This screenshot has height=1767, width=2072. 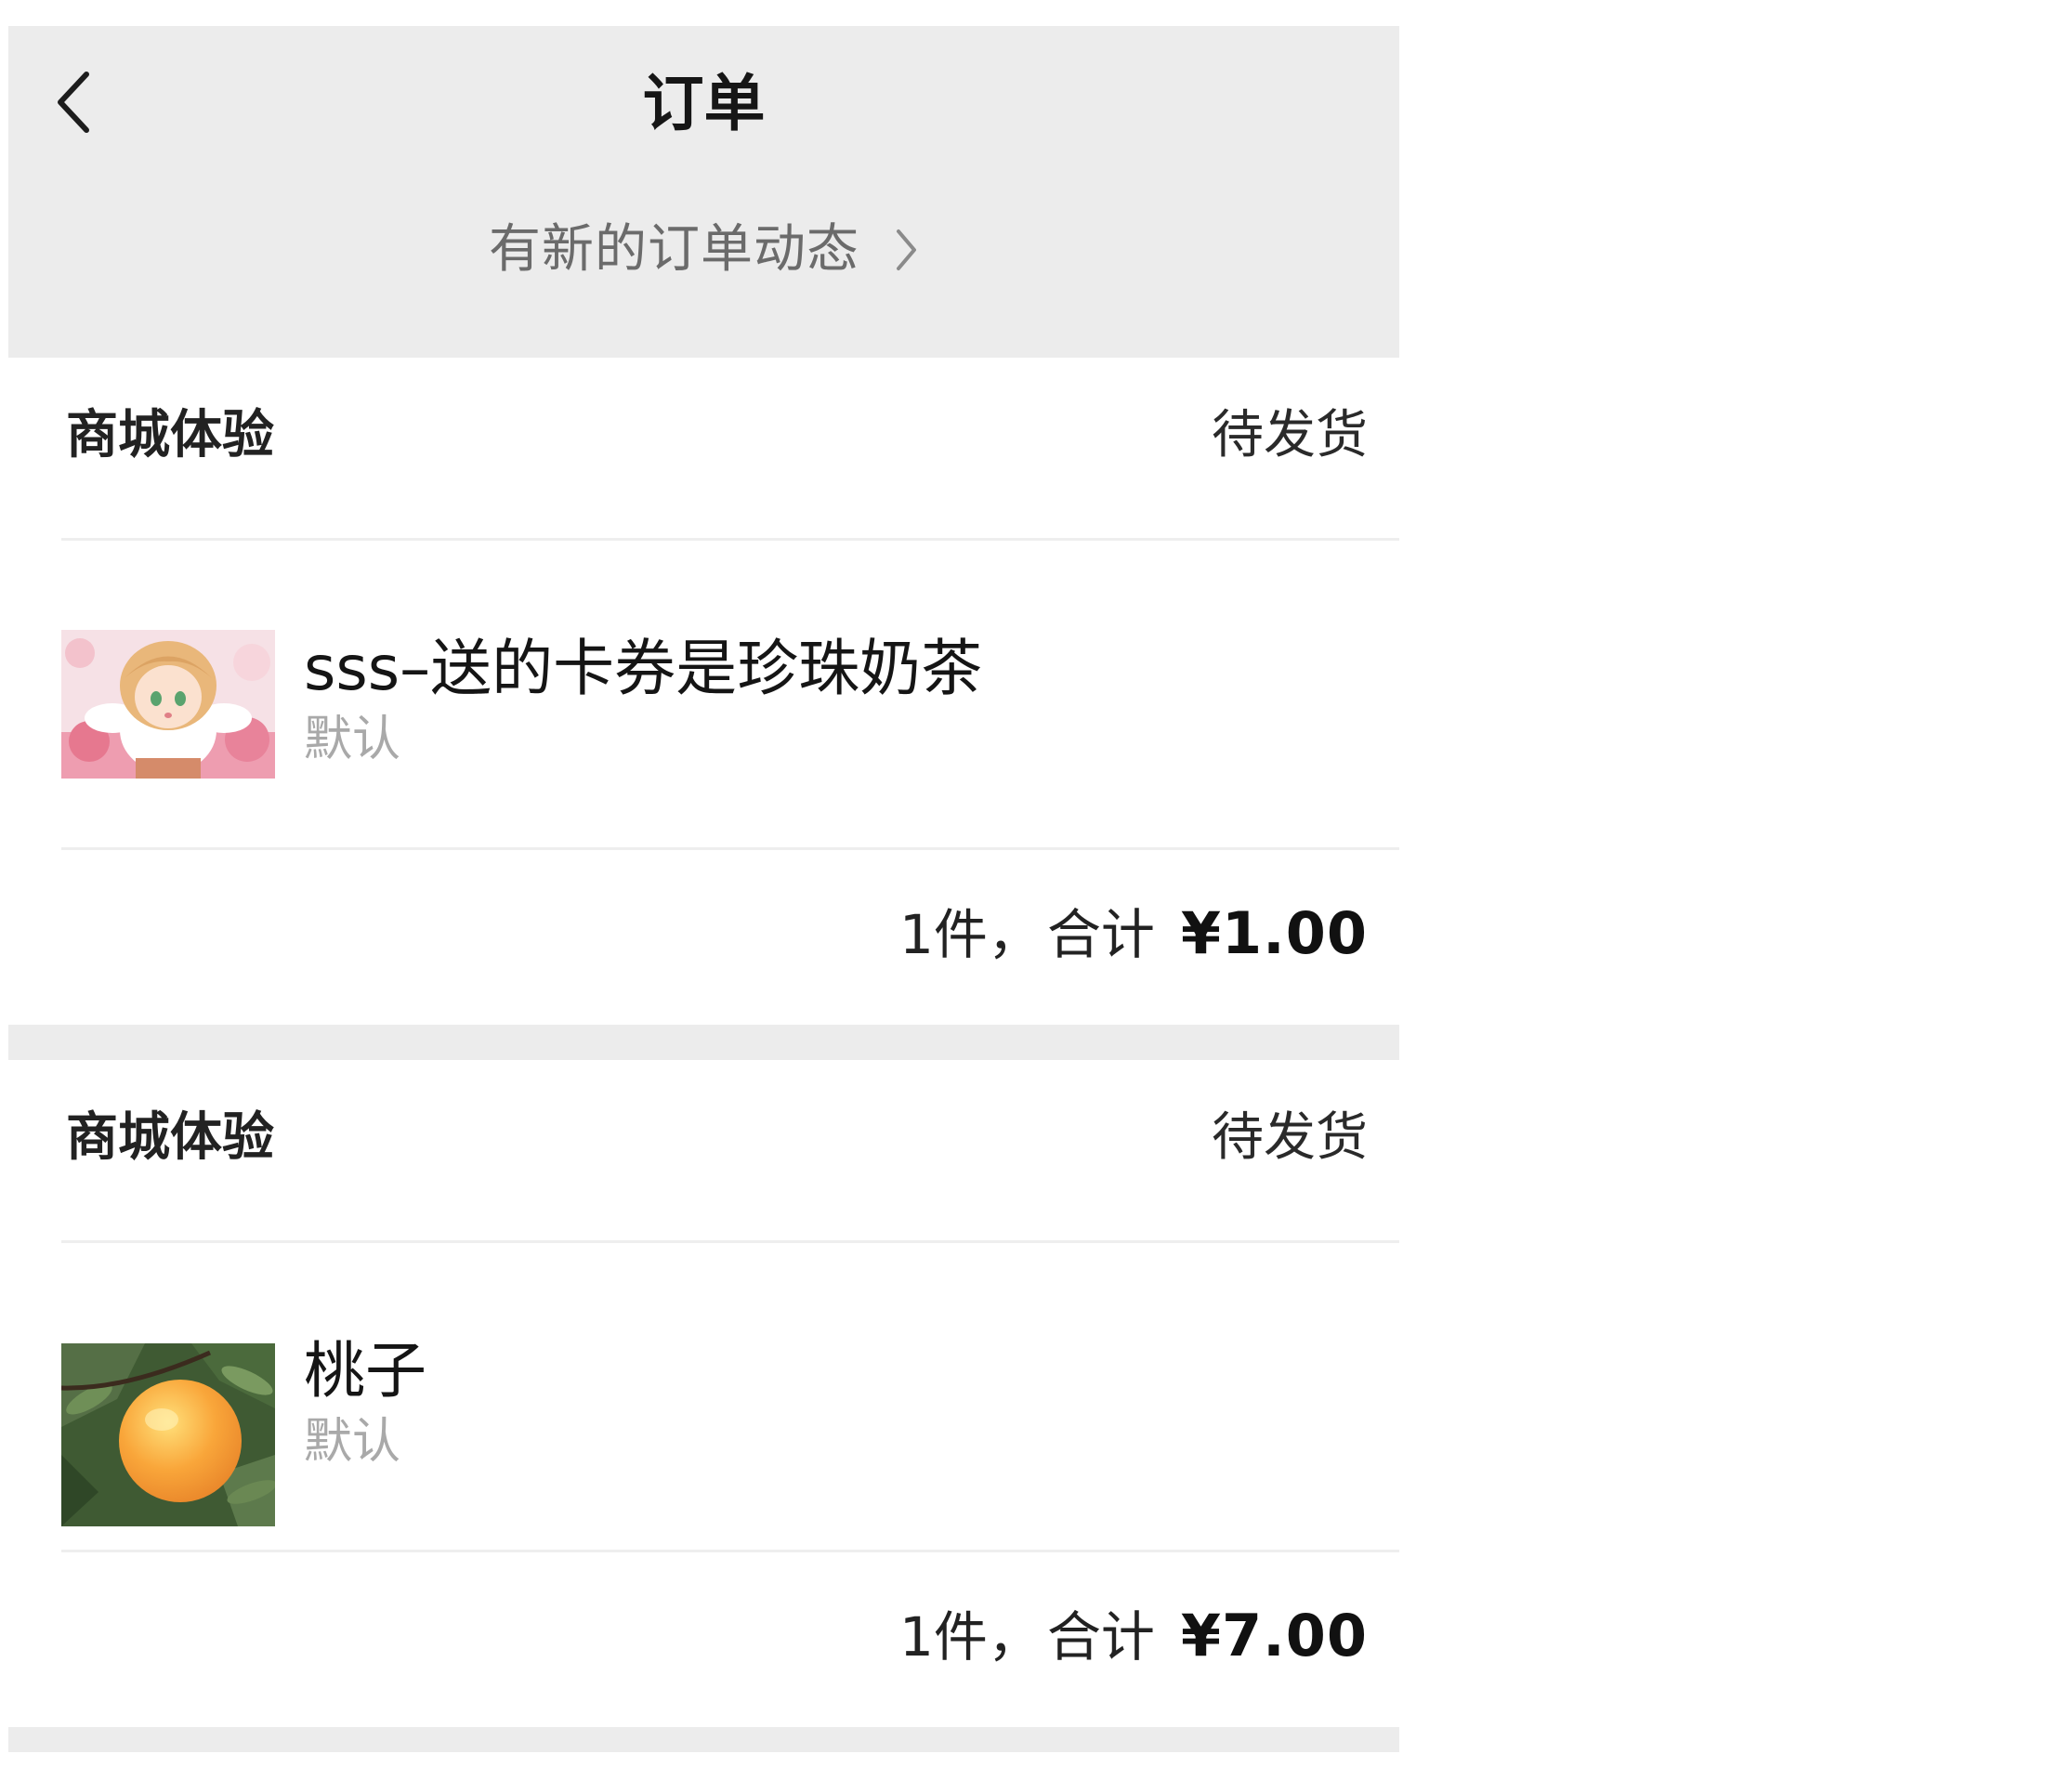 I want to click on order-item: sss–送的卡券是珍珠奶茶 默认, so click(x=703, y=694).